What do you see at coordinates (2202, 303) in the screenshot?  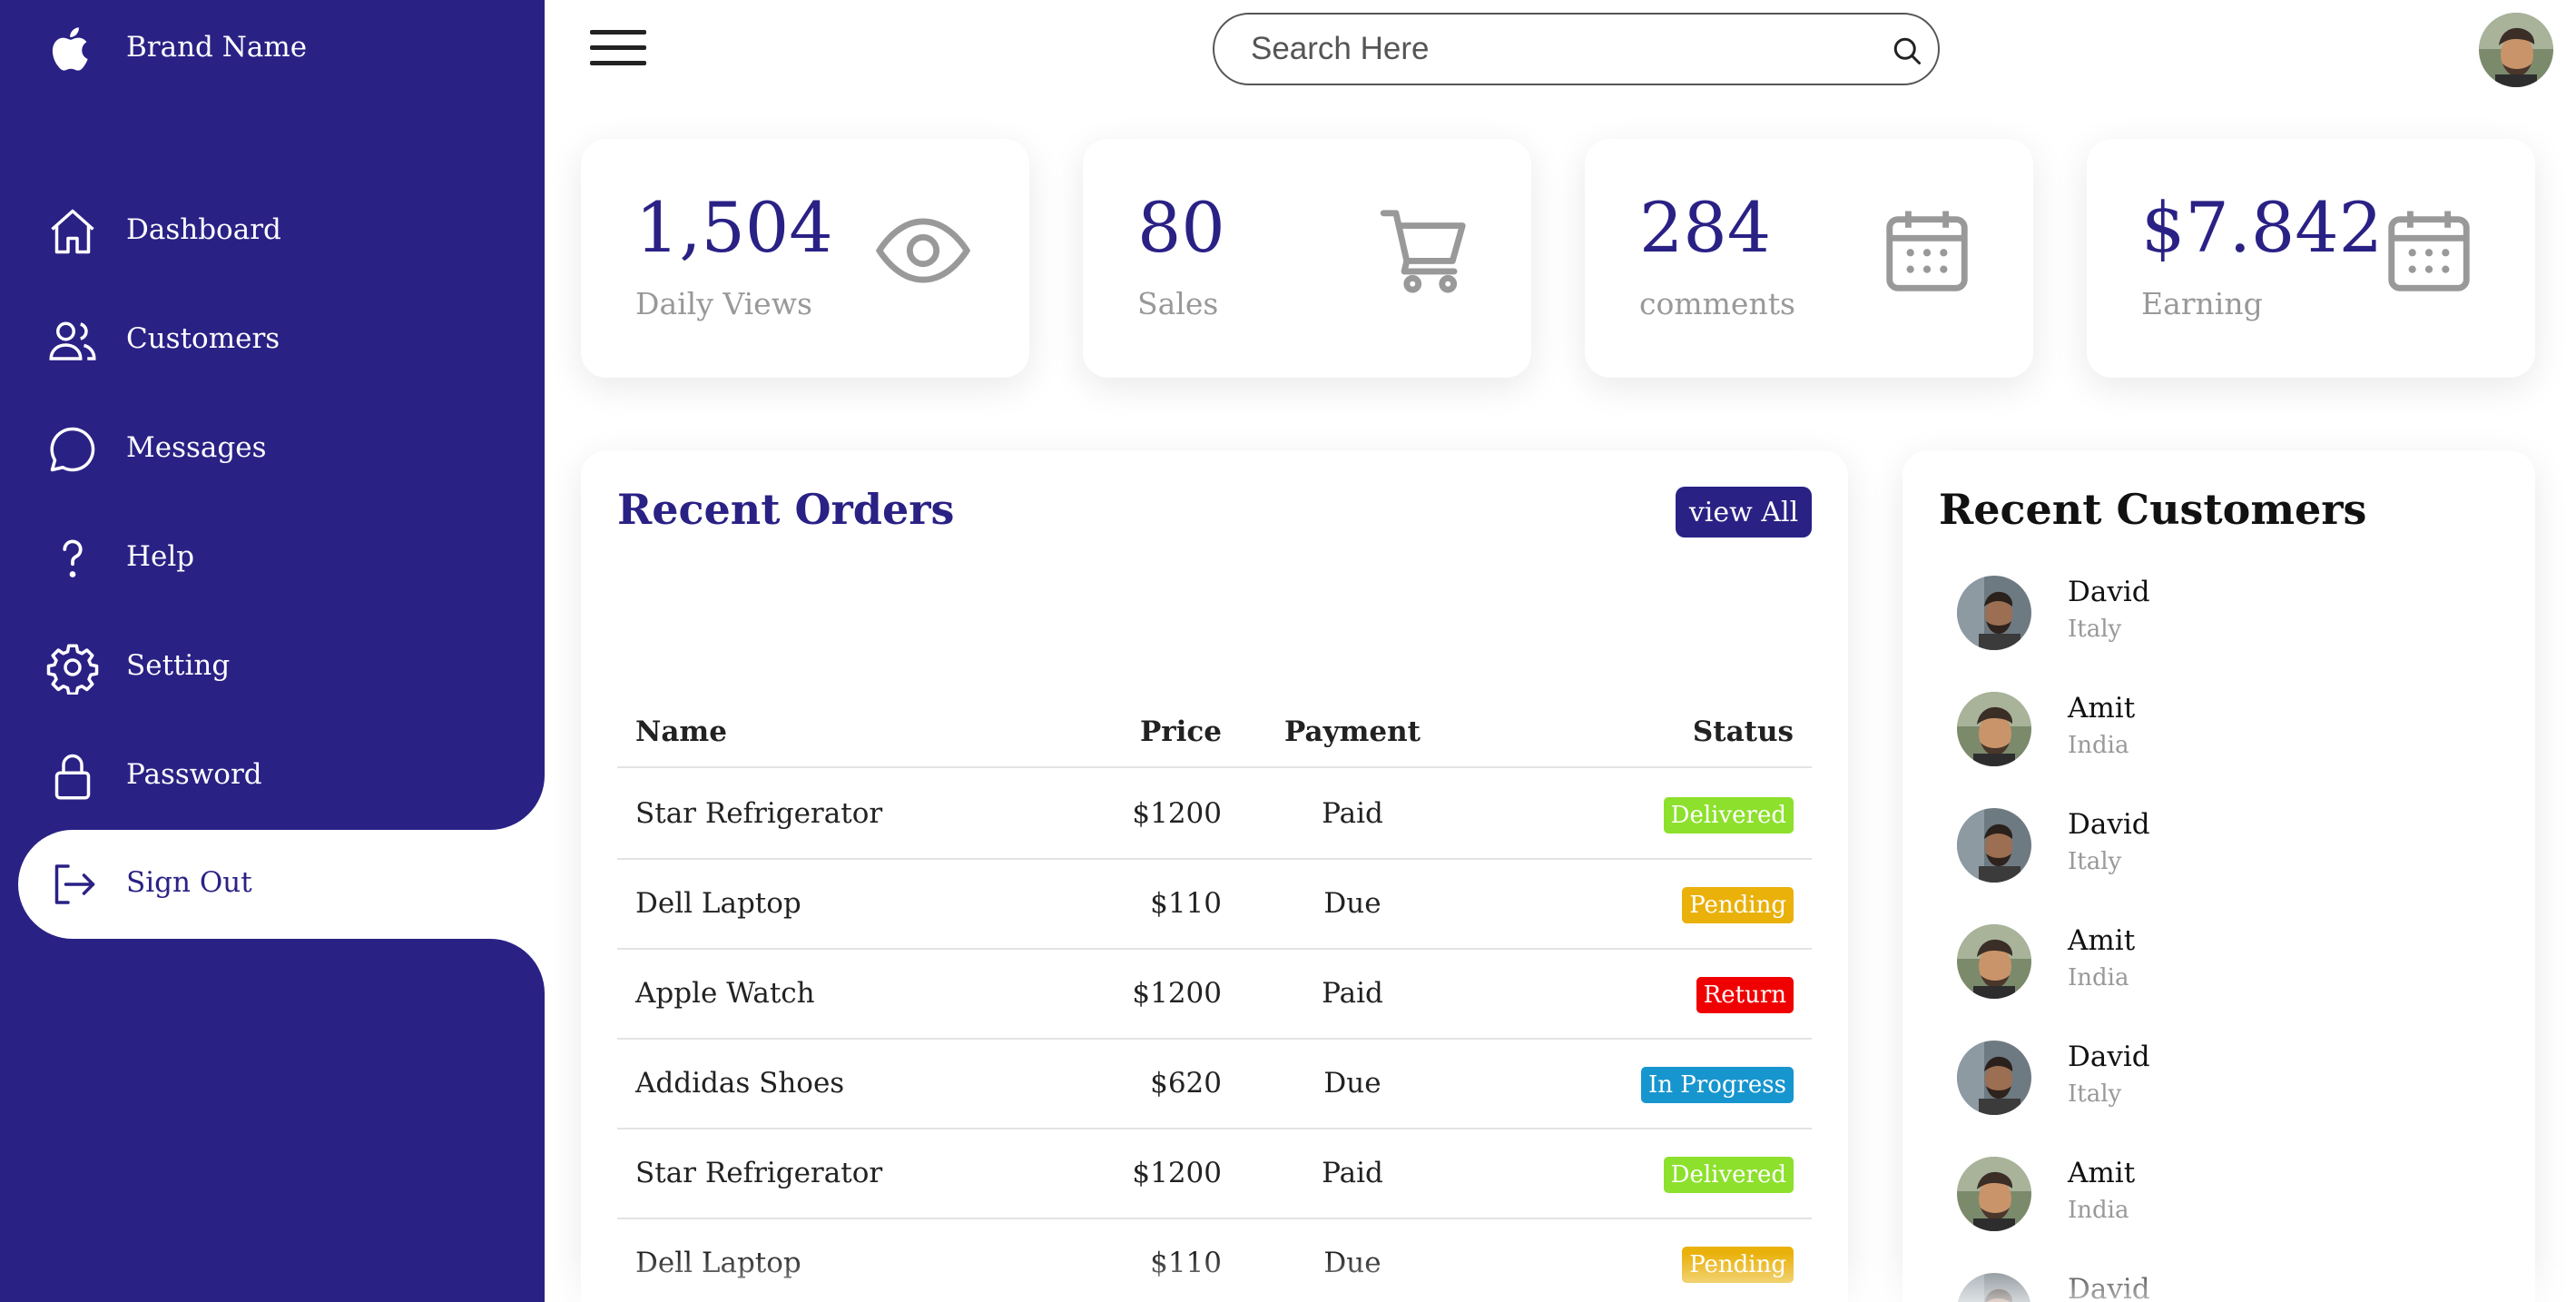 I see `stat-label: Earning` at bounding box center [2202, 303].